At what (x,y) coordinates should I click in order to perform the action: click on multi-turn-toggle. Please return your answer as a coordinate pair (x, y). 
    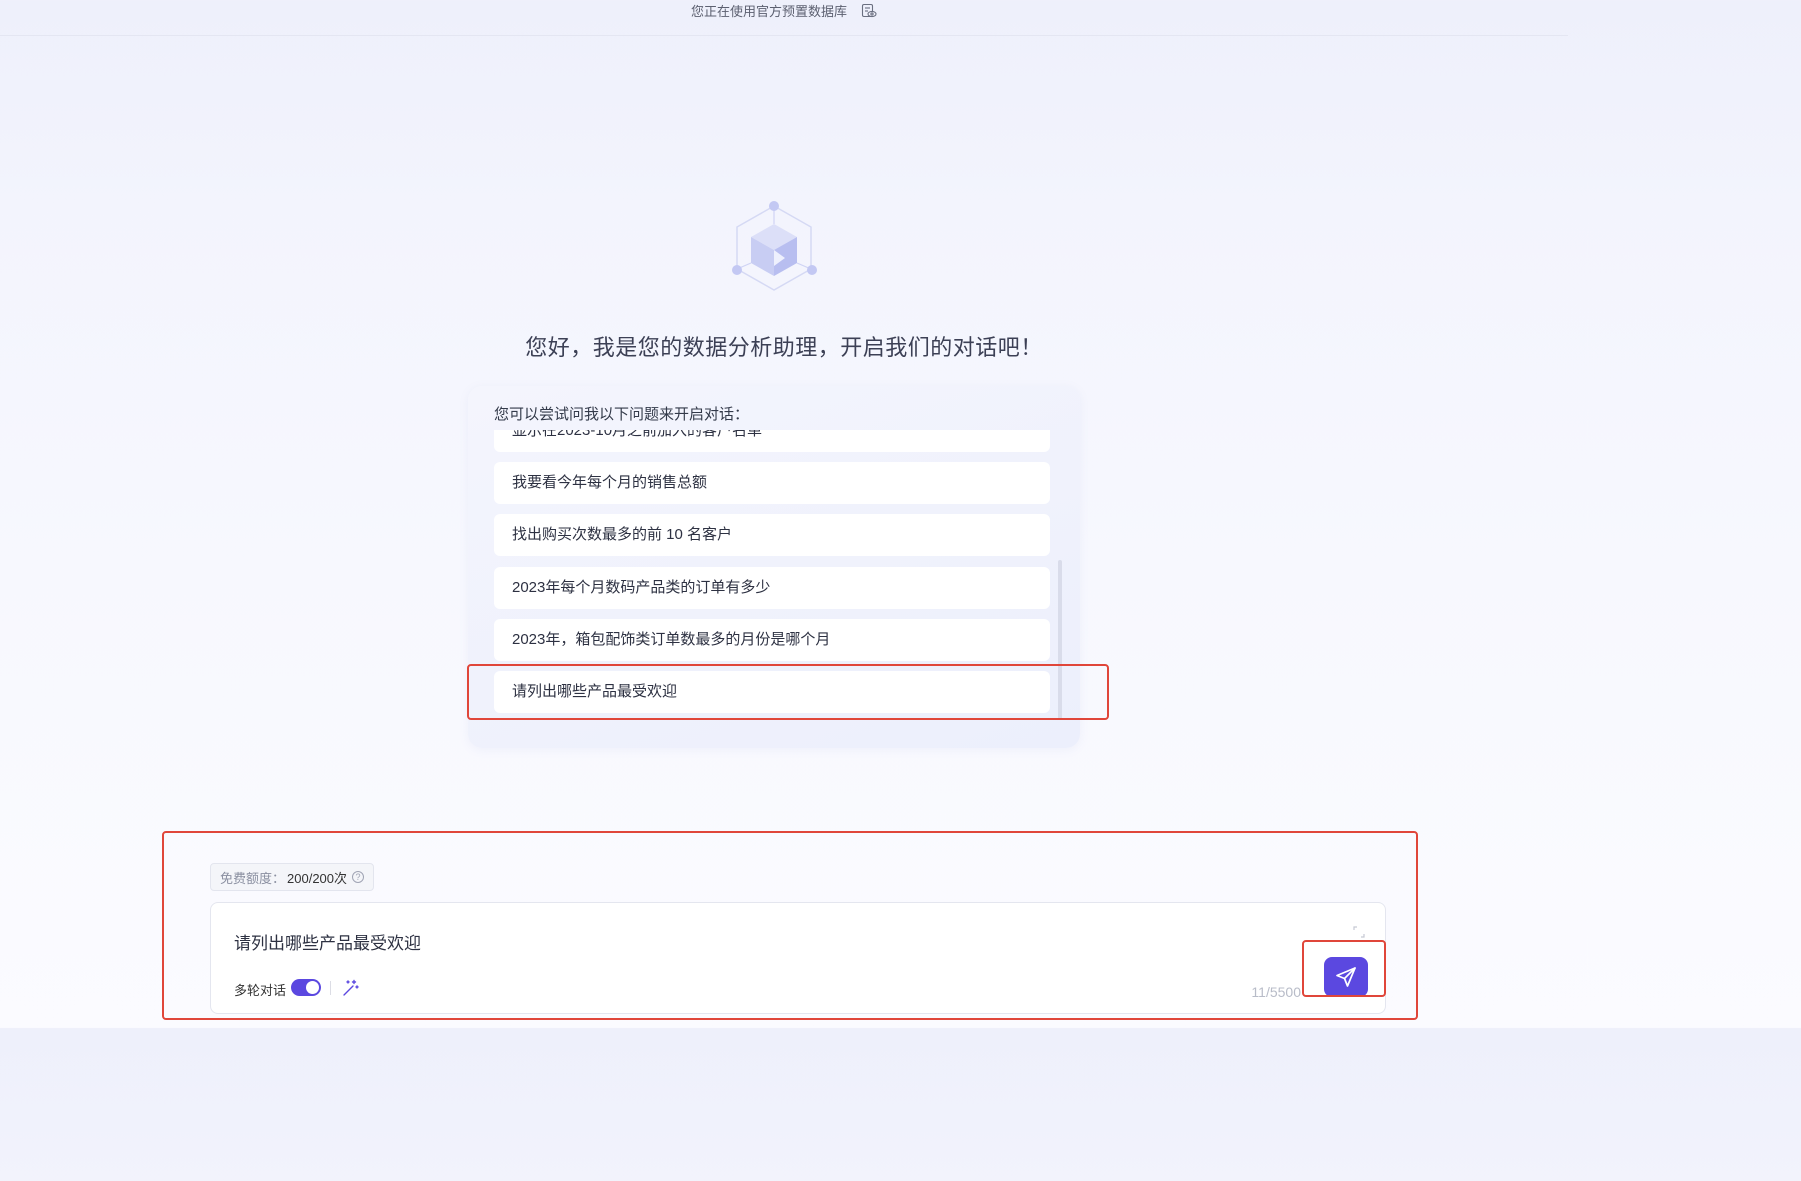
    Looking at the image, I should click on (306, 987).